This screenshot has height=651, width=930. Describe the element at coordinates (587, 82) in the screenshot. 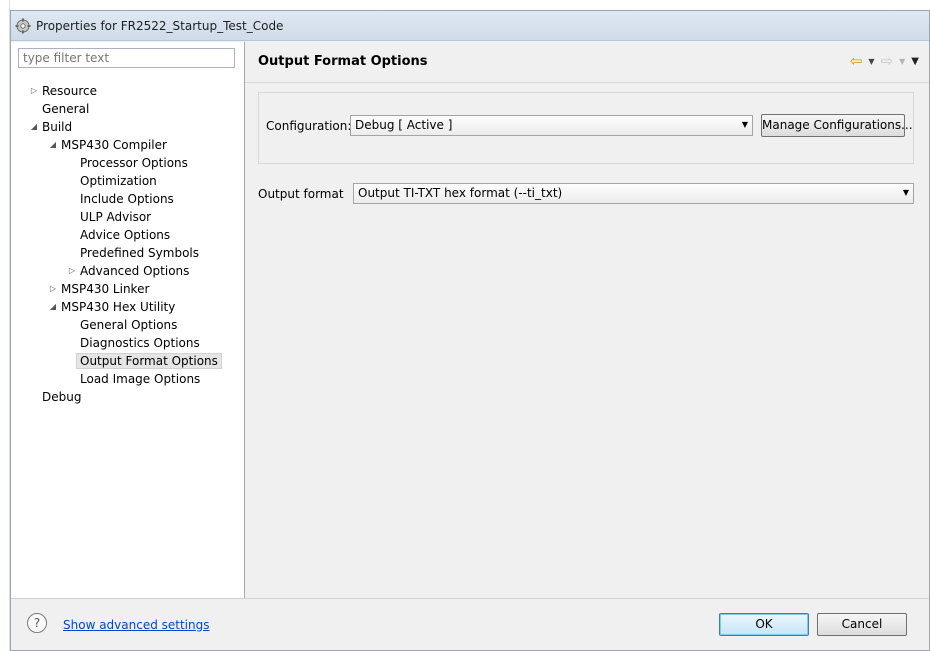

I see `title-separator` at that location.